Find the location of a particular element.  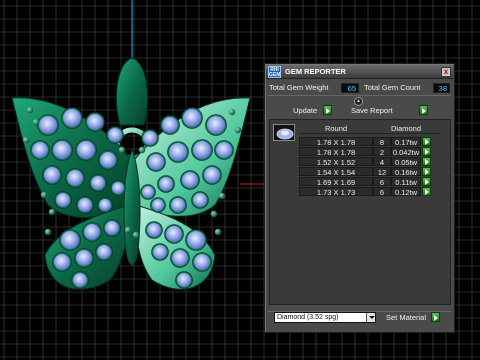

gem-weight-cell: 0.17tw is located at coordinates (406, 142).